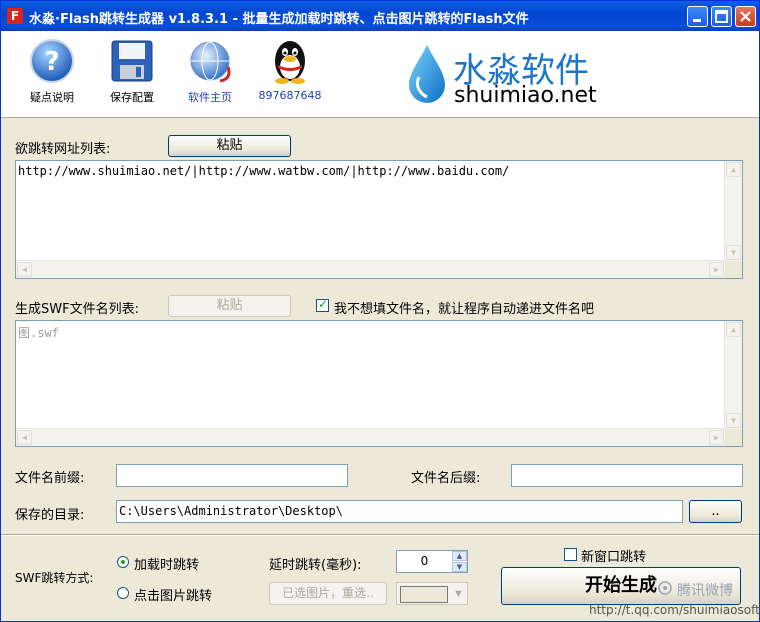 The height and width of the screenshot is (622, 760). I want to click on delay-value: 0, so click(424, 561).